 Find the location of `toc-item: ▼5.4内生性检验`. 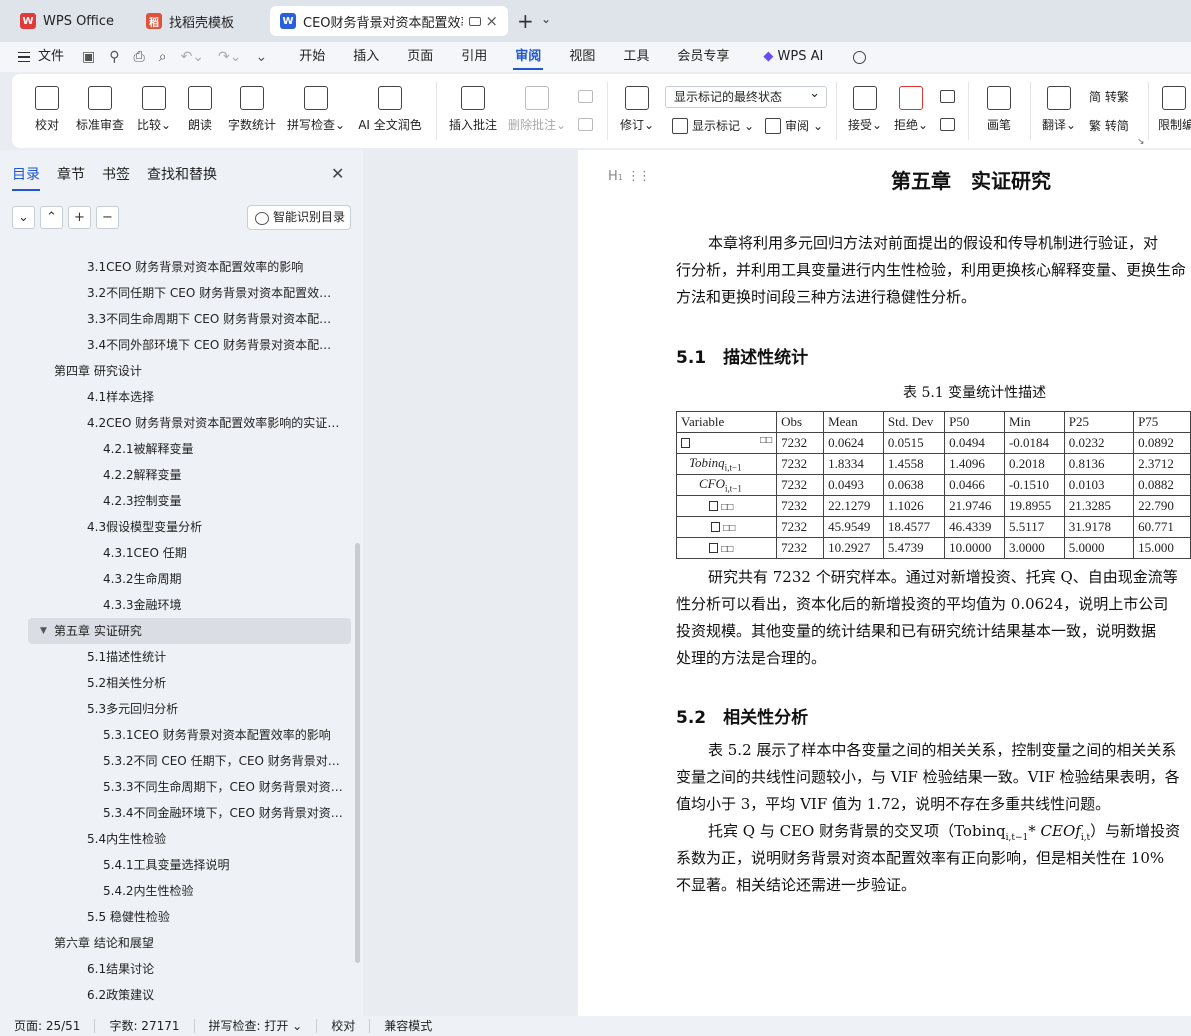

toc-item: ▼5.4内生性检验 is located at coordinates (215, 839).